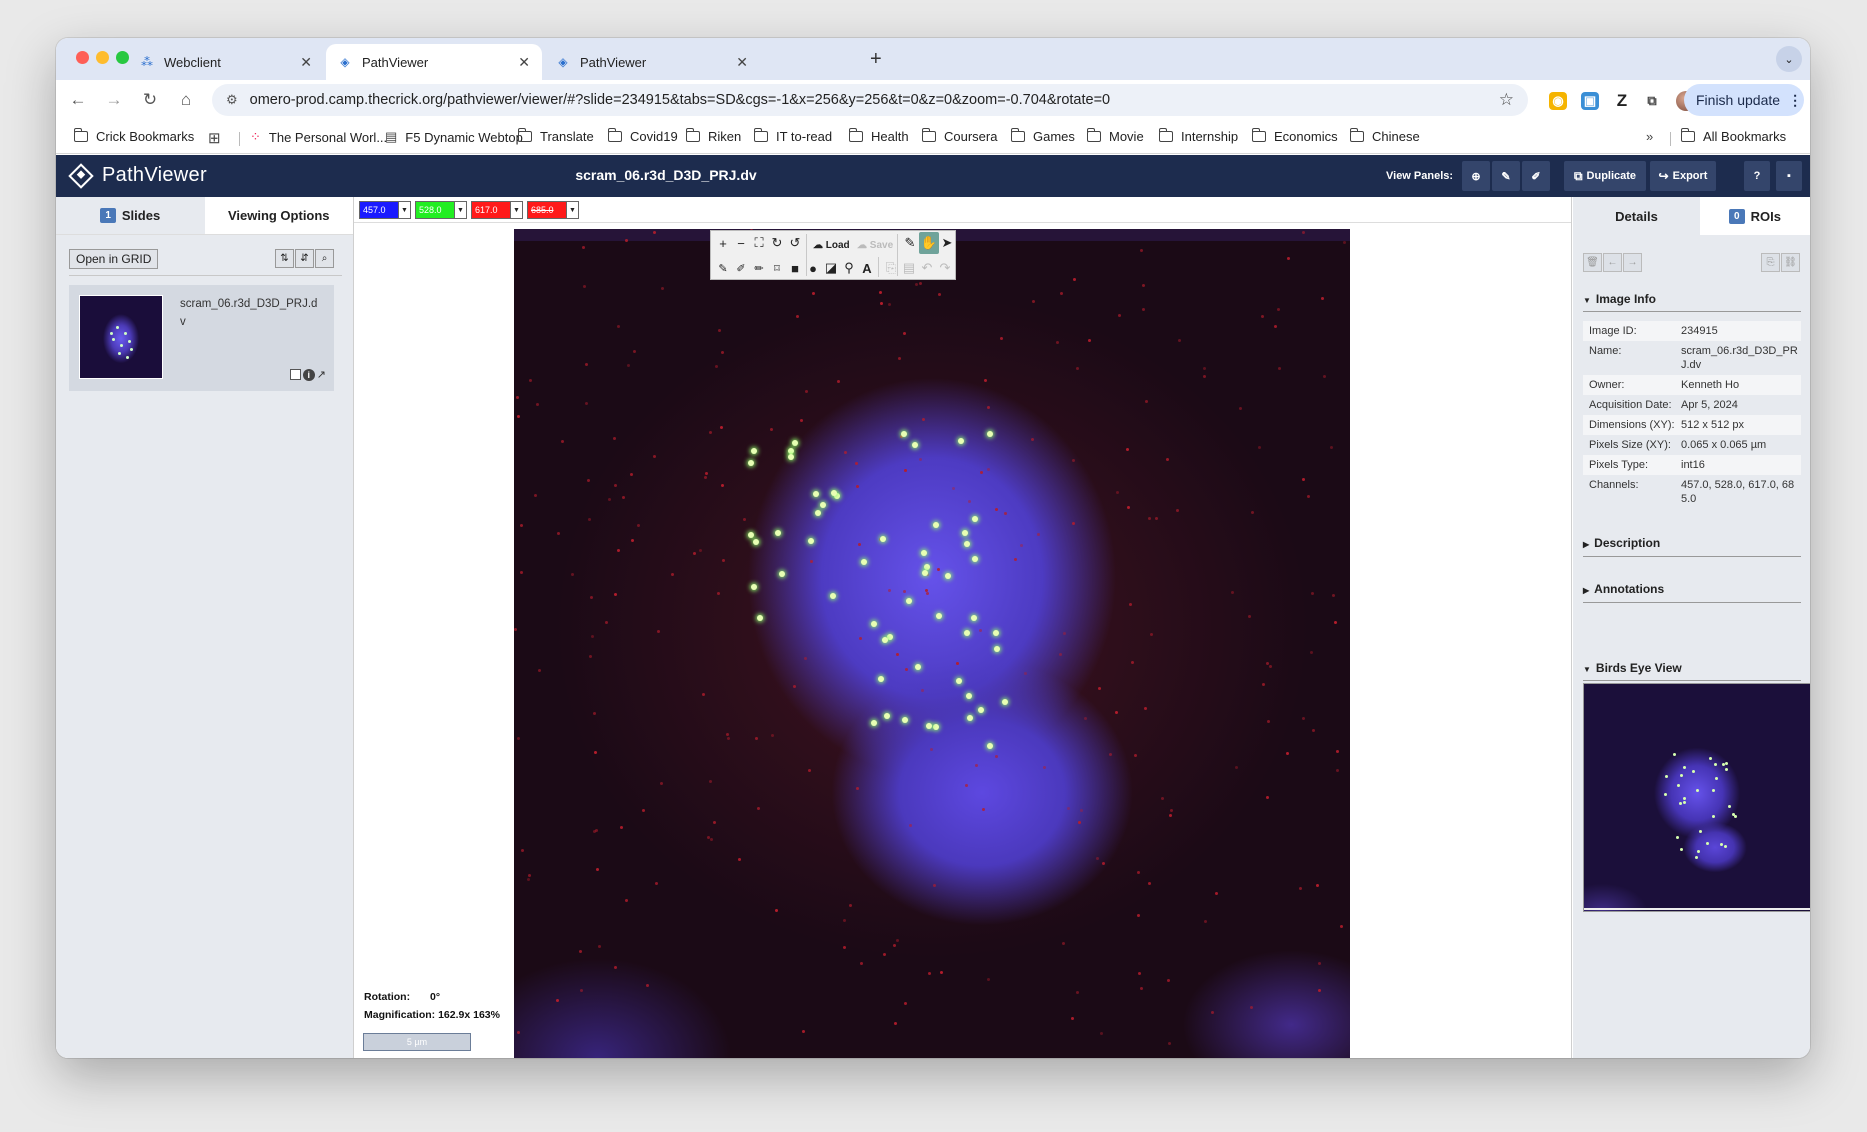 The width and height of the screenshot is (1867, 1132). I want to click on bookmark-games: Games, so click(1042, 136).